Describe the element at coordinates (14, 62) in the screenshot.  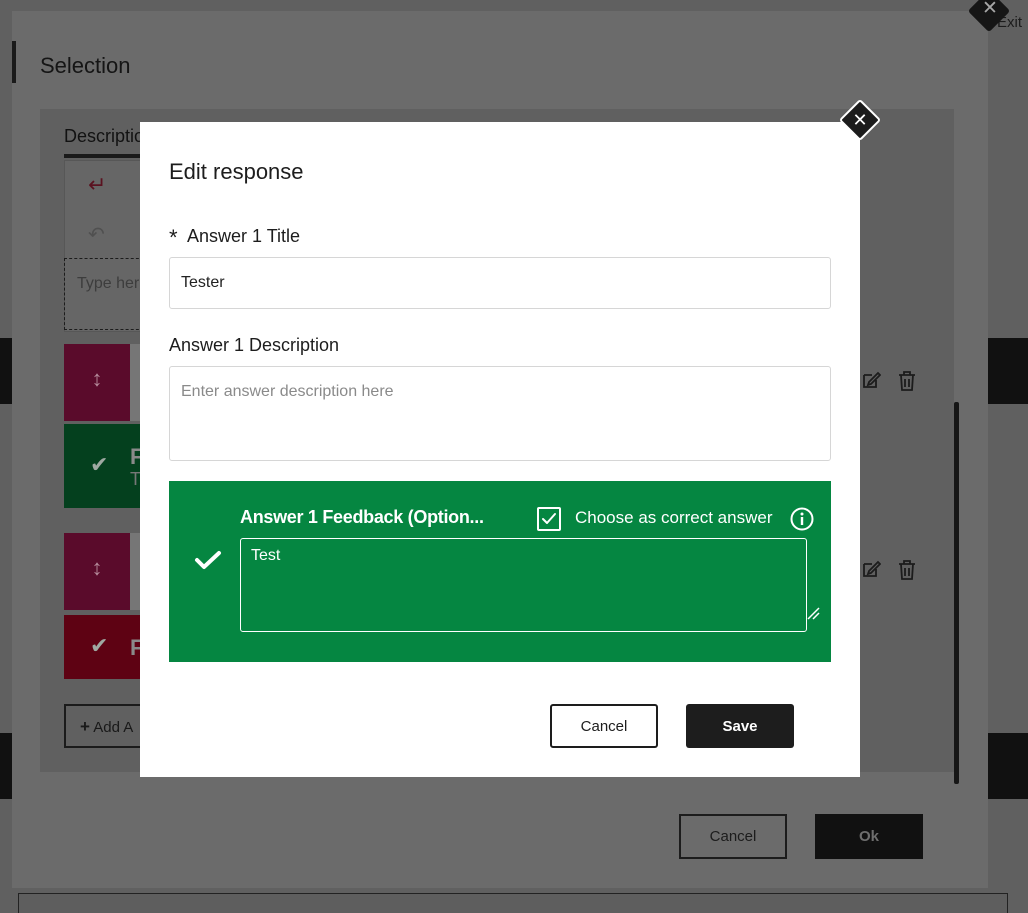
I see `title-accent-bar` at that location.